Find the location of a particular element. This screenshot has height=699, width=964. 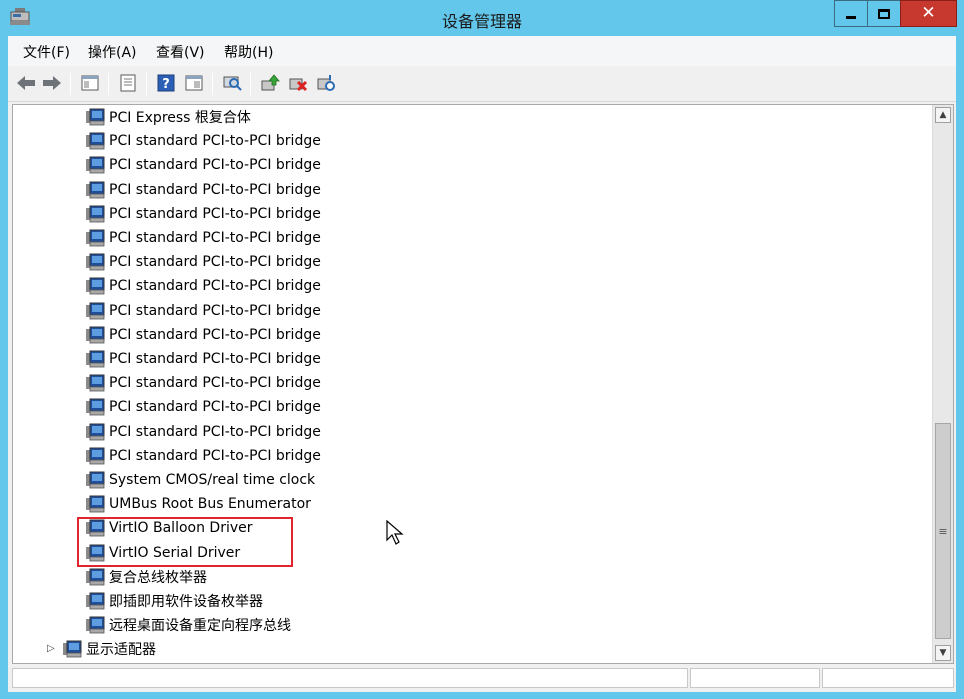

maximize-button is located at coordinates (884, 13).